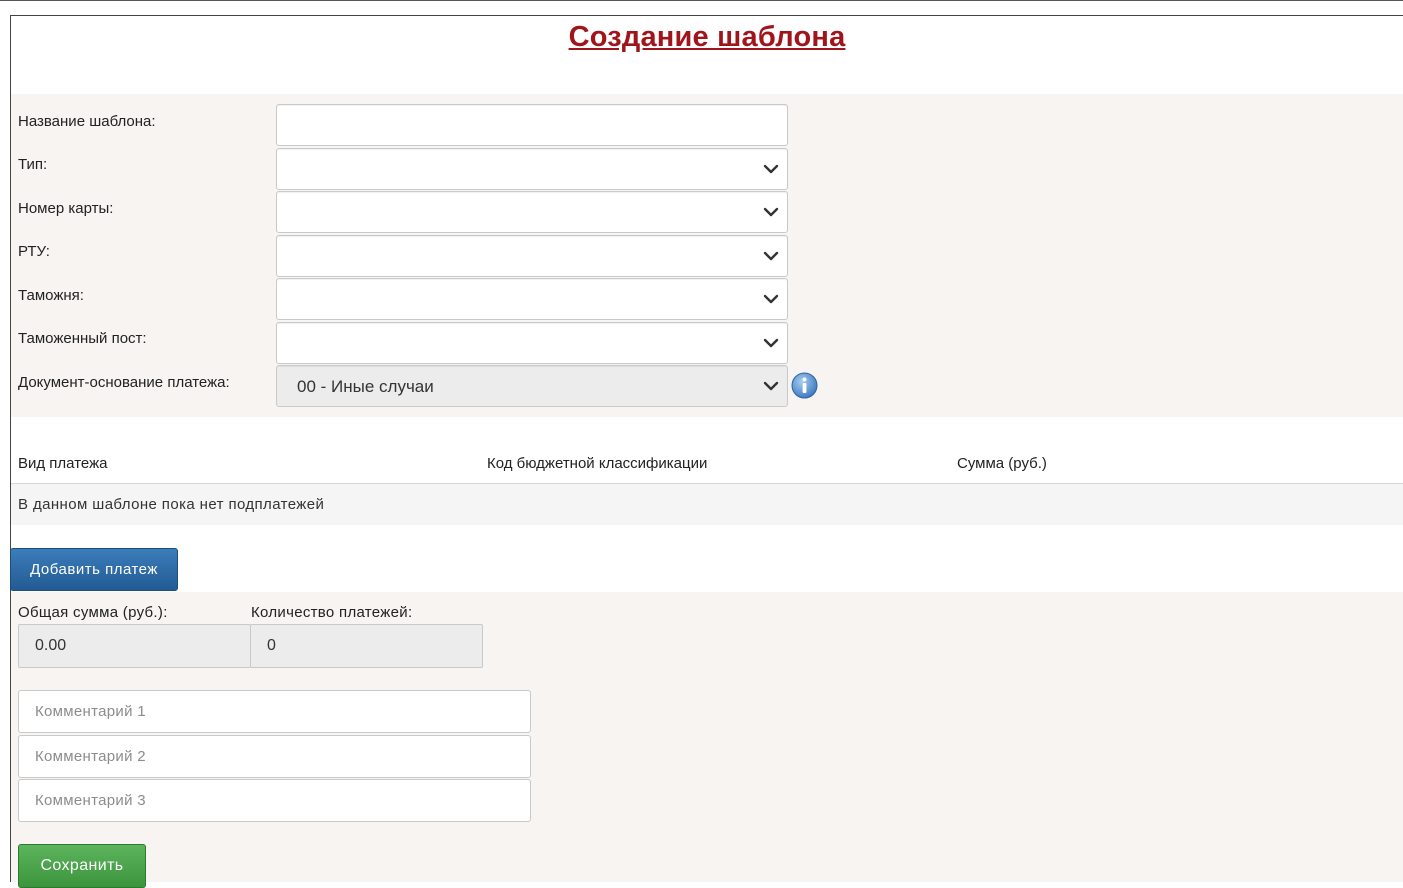 Image resolution: width=1403 pixels, height=888 pixels. I want to click on payment-count-value: 0, so click(271, 645).